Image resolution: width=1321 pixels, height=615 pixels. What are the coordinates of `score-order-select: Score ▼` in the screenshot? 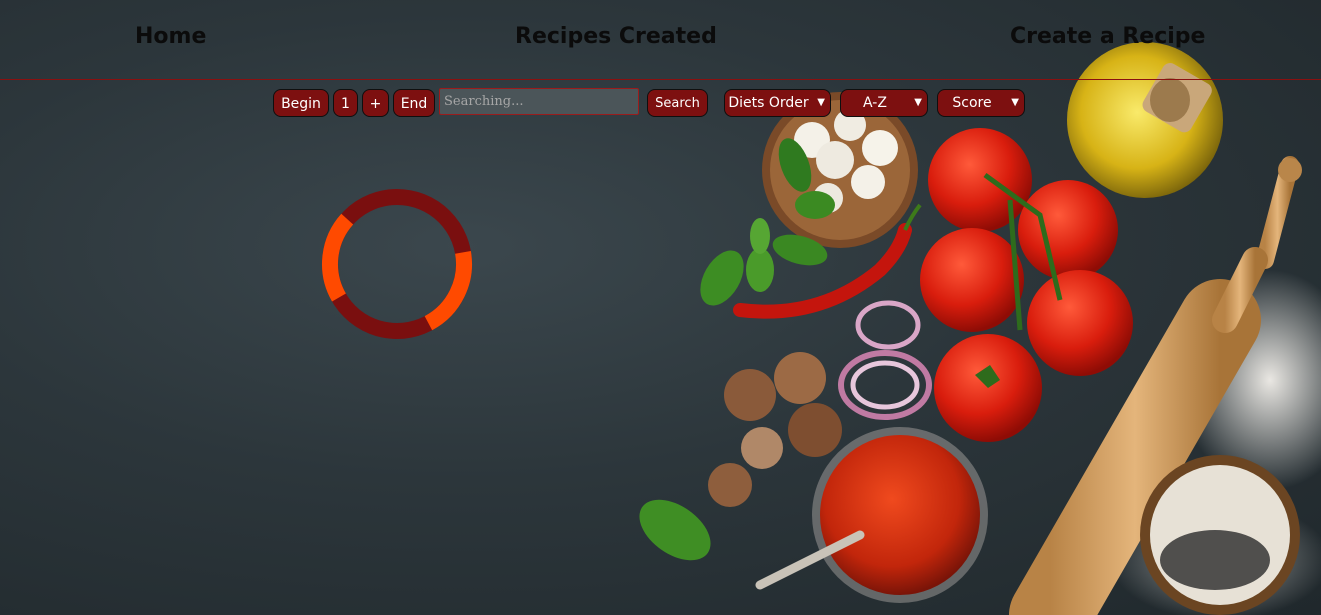 It's located at (981, 103).